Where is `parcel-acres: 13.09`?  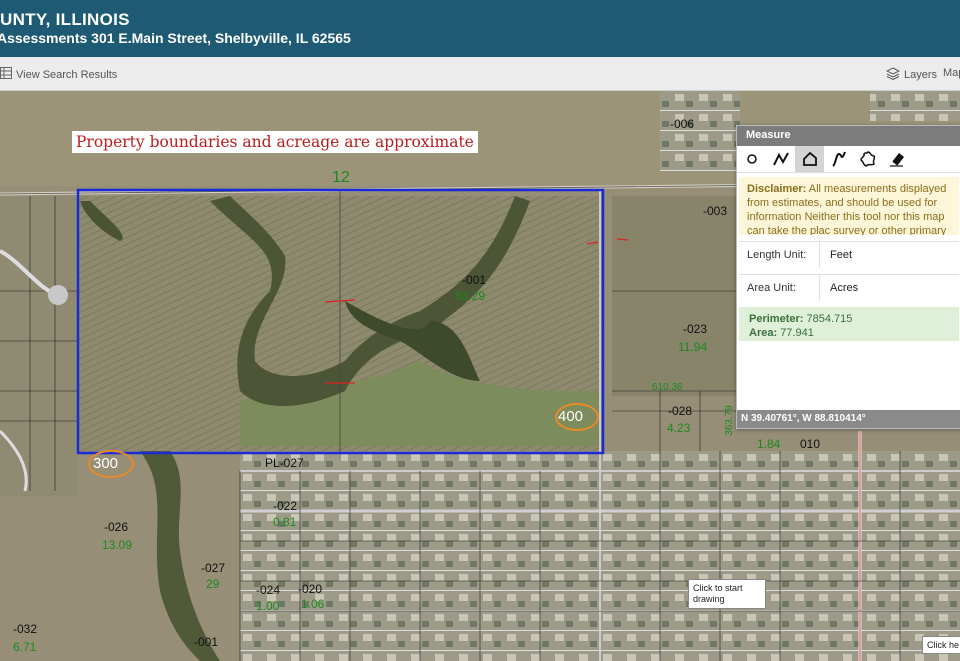 parcel-acres: 13.09 is located at coordinates (117, 545).